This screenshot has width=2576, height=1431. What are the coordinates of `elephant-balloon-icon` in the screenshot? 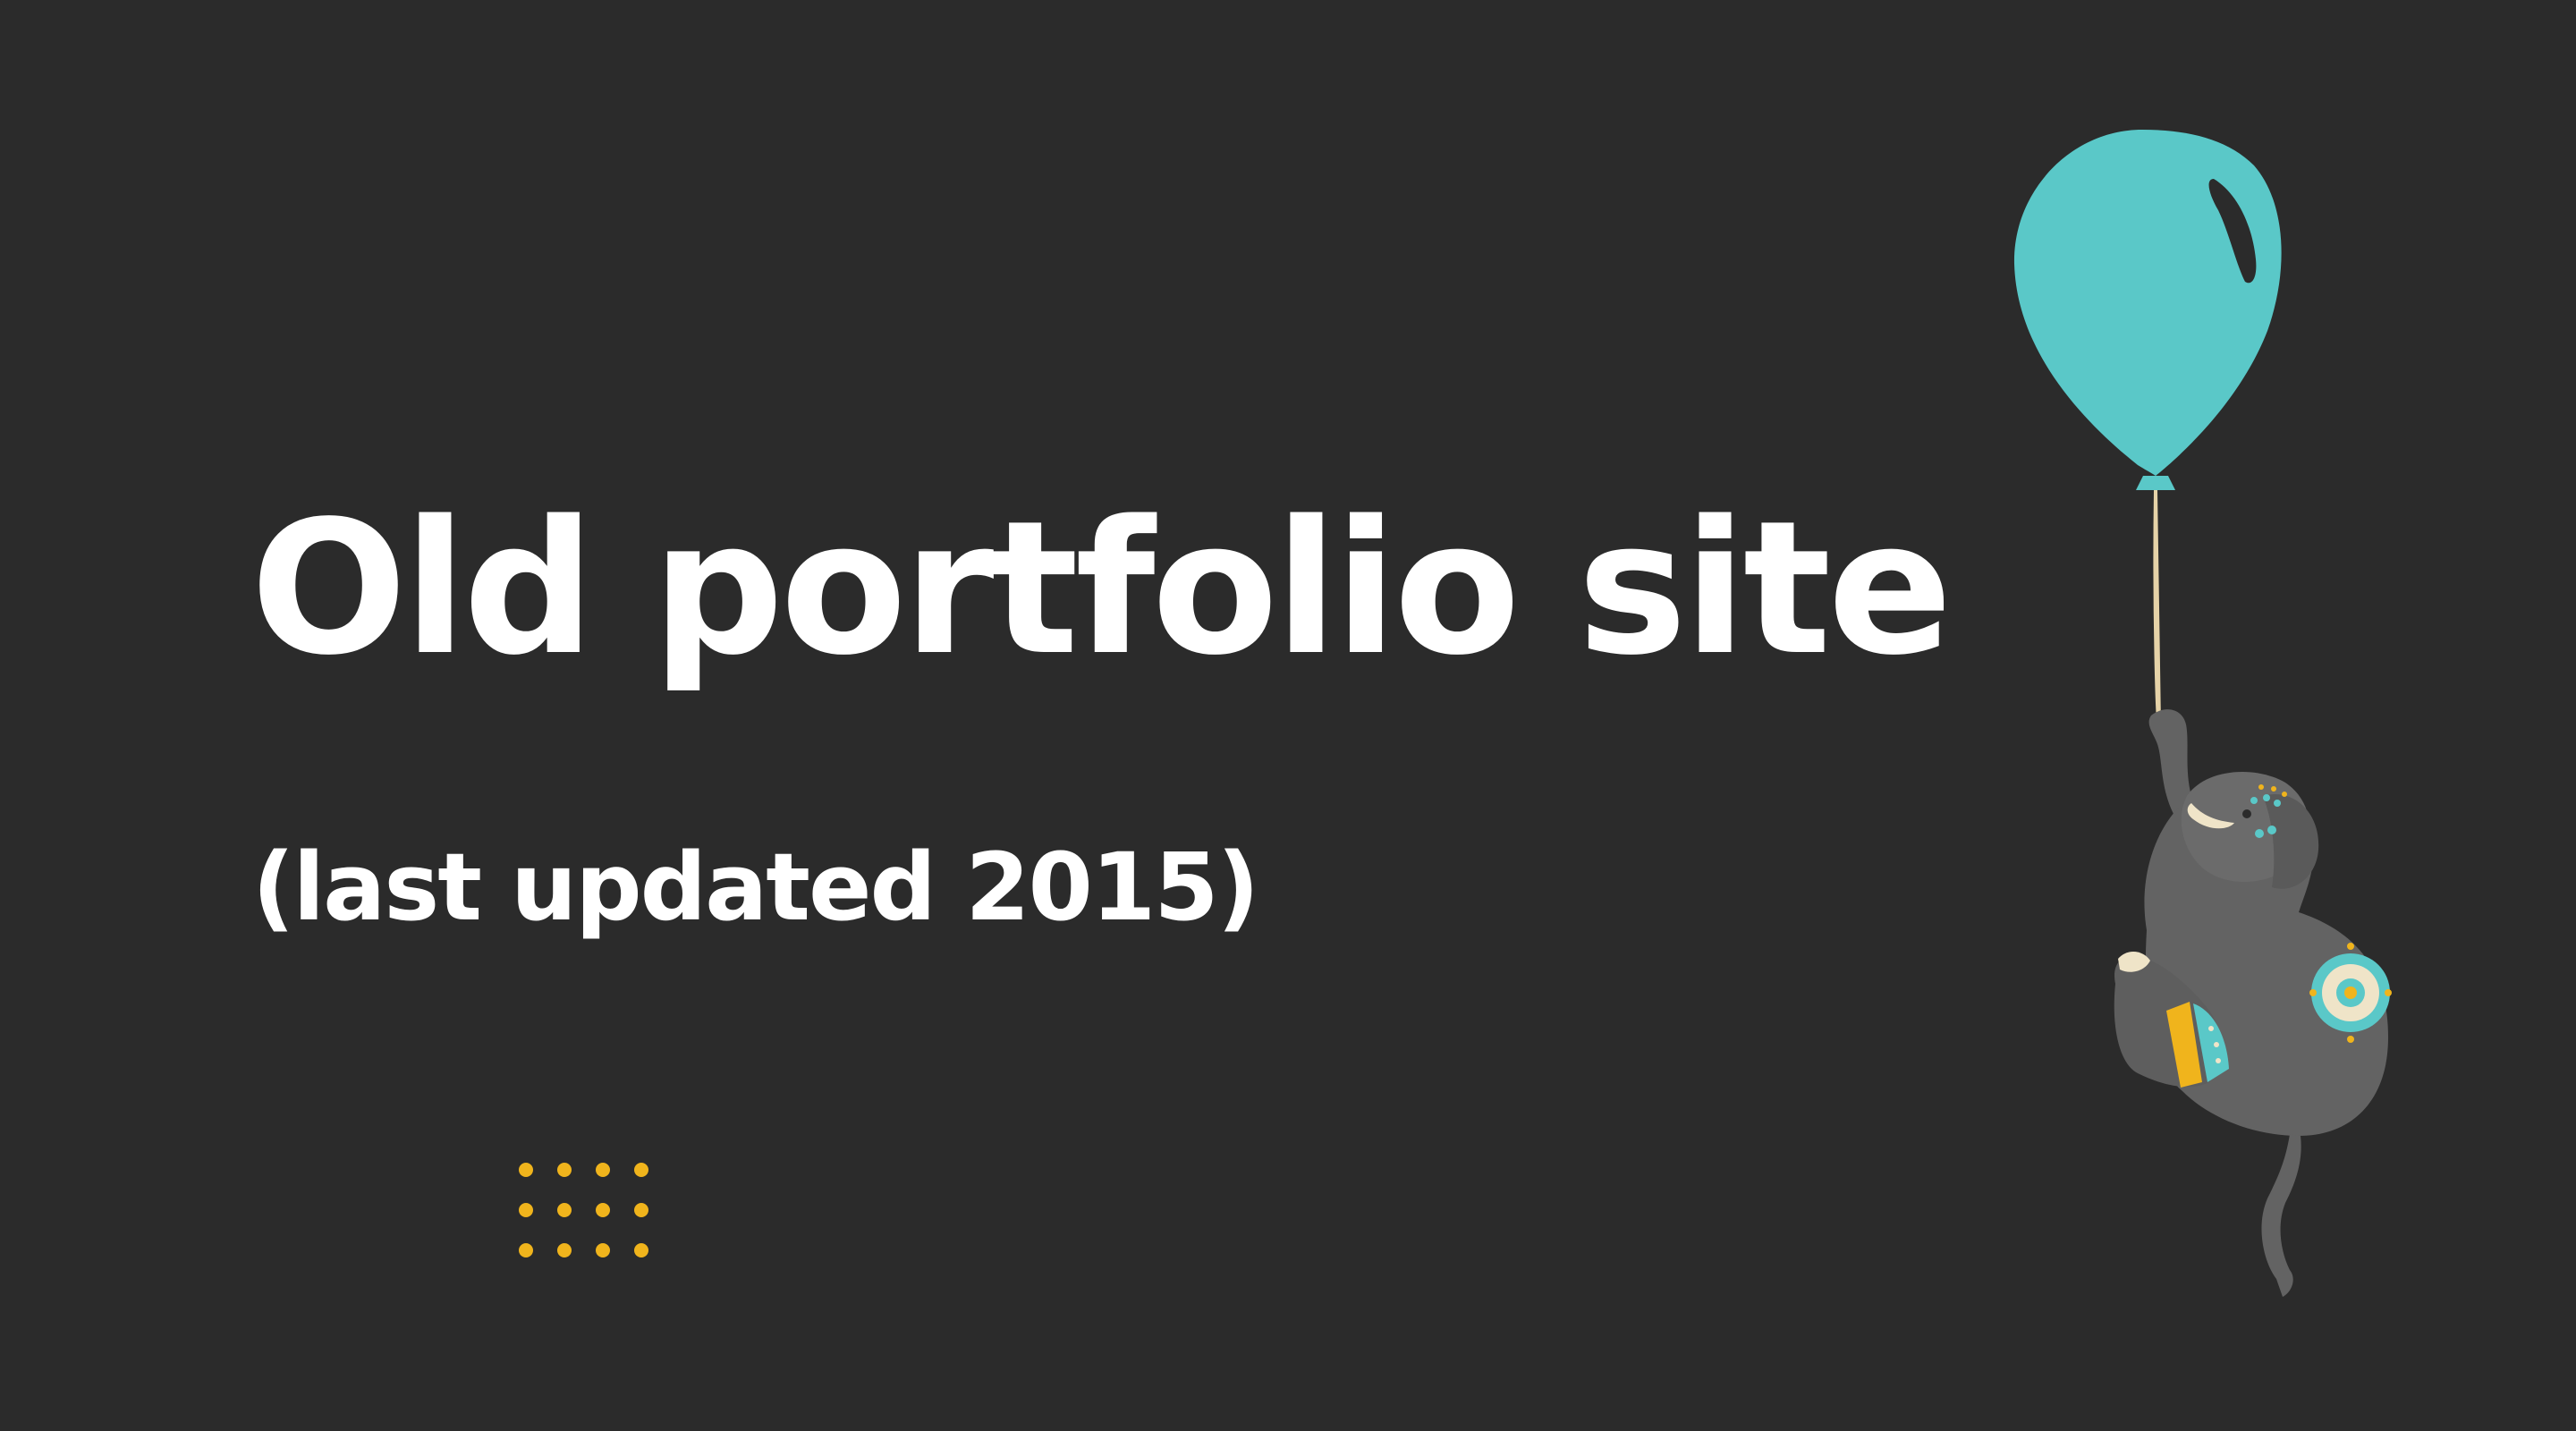 It's located at (2202, 714).